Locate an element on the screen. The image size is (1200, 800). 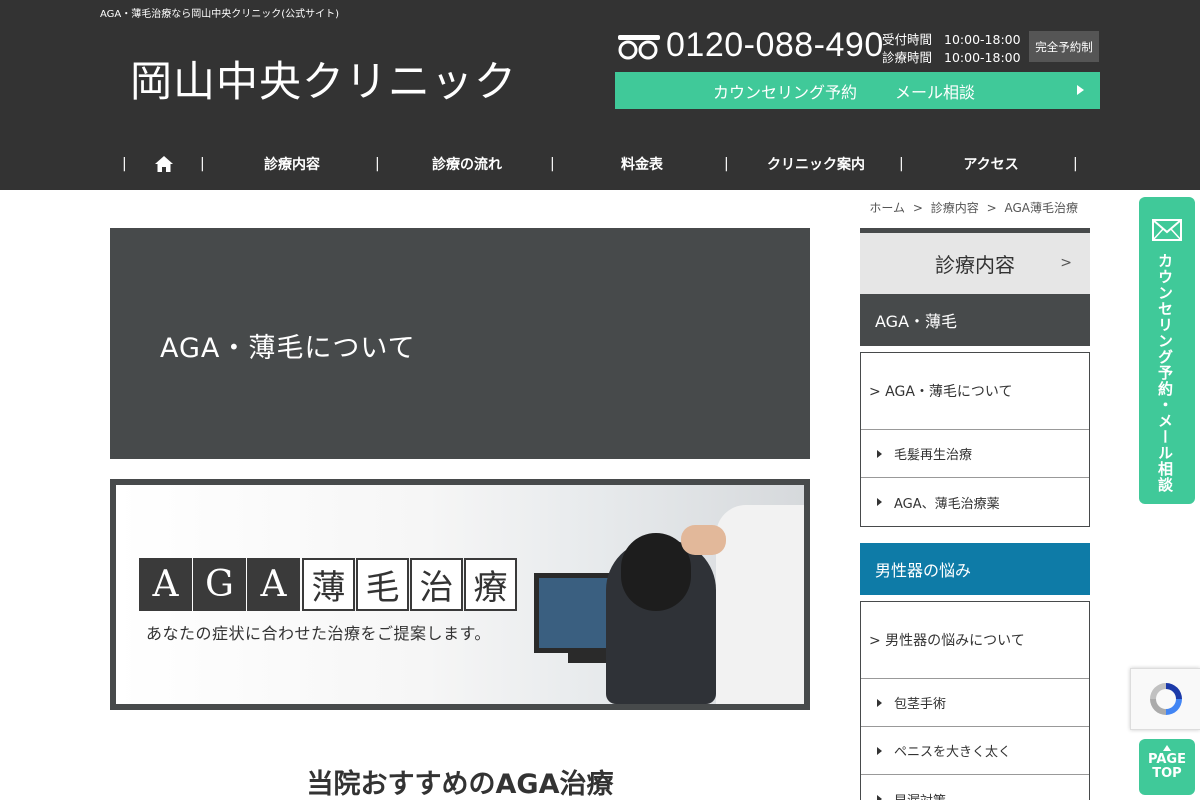
chevron-right-icon: > is located at coordinates (1066, 263).